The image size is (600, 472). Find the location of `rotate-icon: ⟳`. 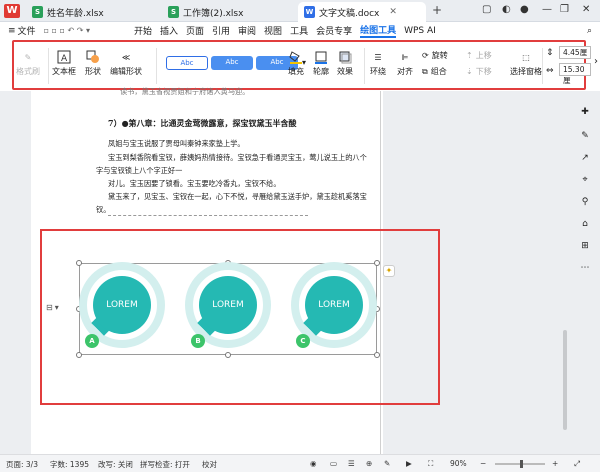

rotate-icon: ⟳ is located at coordinates (425, 55).